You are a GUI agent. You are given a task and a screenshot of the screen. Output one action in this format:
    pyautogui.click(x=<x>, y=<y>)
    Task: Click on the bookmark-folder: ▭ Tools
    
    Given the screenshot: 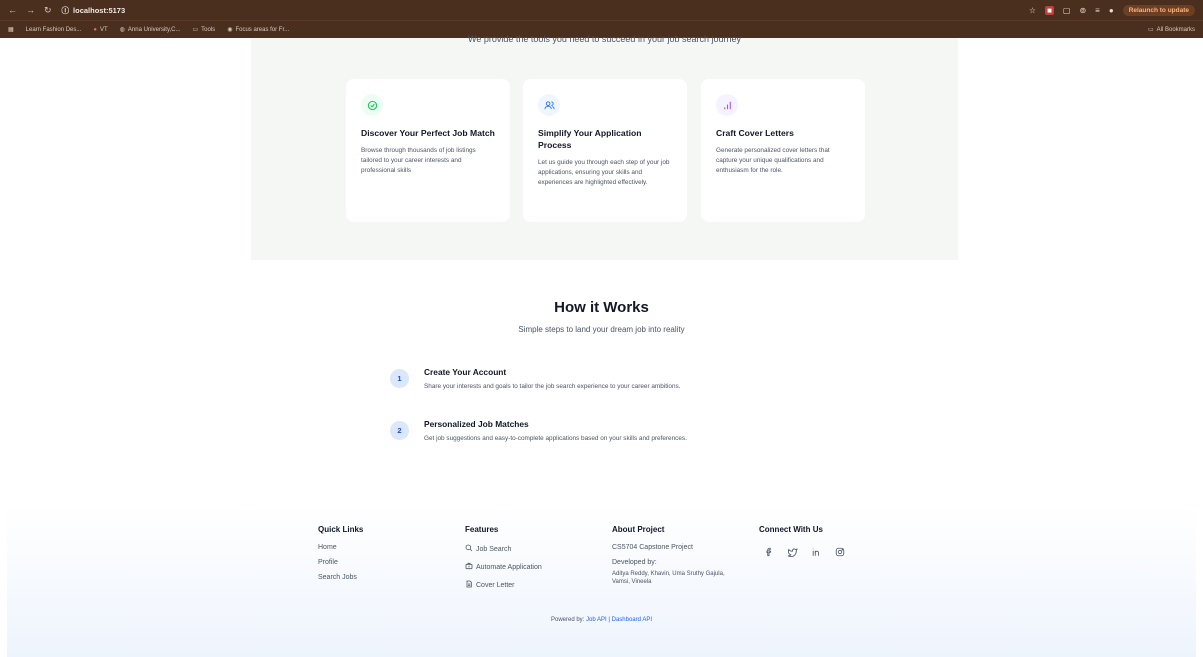 What is the action you would take?
    pyautogui.click(x=204, y=30)
    